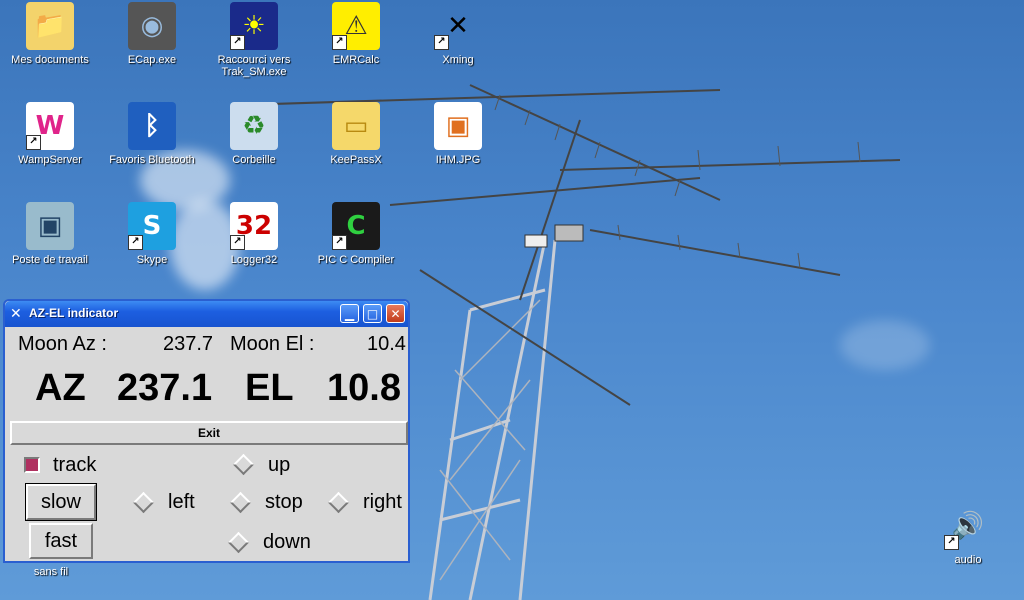 Image resolution: width=1024 pixels, height=600 pixels. I want to click on up-label: up, so click(279, 465).